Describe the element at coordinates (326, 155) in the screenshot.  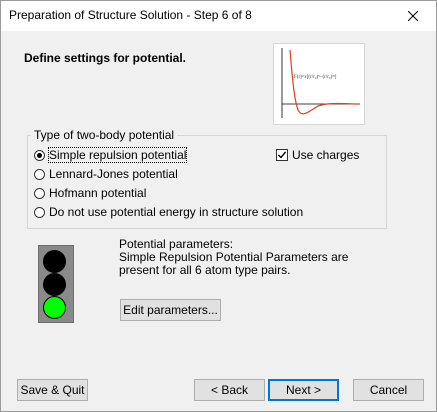
I see `checkbox-label: Use charges` at that location.